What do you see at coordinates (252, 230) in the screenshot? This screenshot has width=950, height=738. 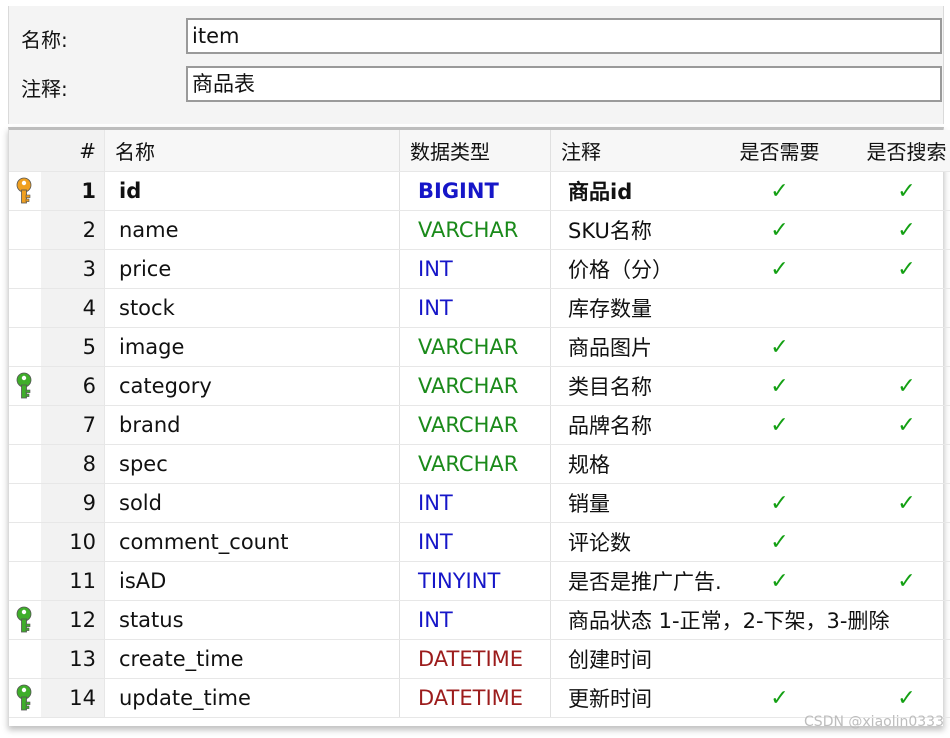 I see `column-name: name` at bounding box center [252, 230].